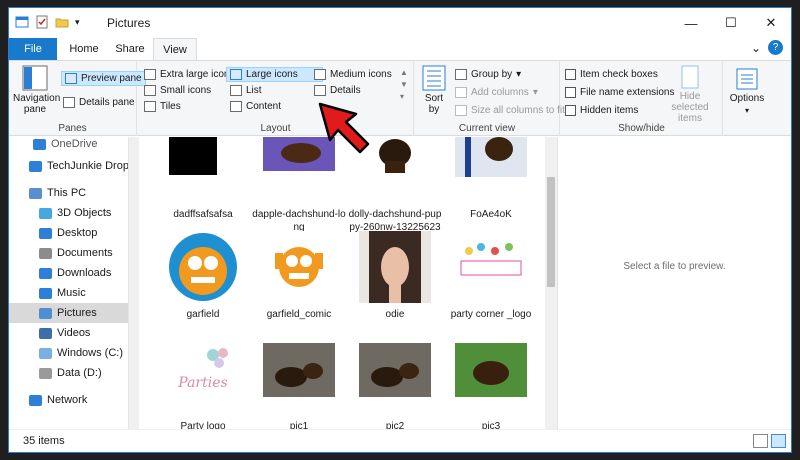 Image resolution: width=800 pixels, height=460 pixels. I want to click on large-icons-icon, so click(236, 74).